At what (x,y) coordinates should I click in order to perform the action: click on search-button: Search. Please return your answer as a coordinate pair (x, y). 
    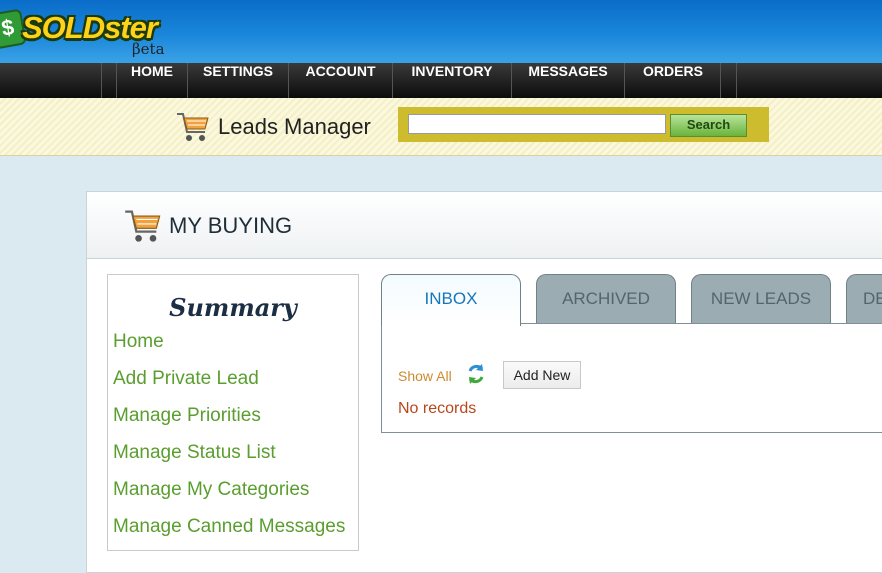
    Looking at the image, I should click on (708, 125).